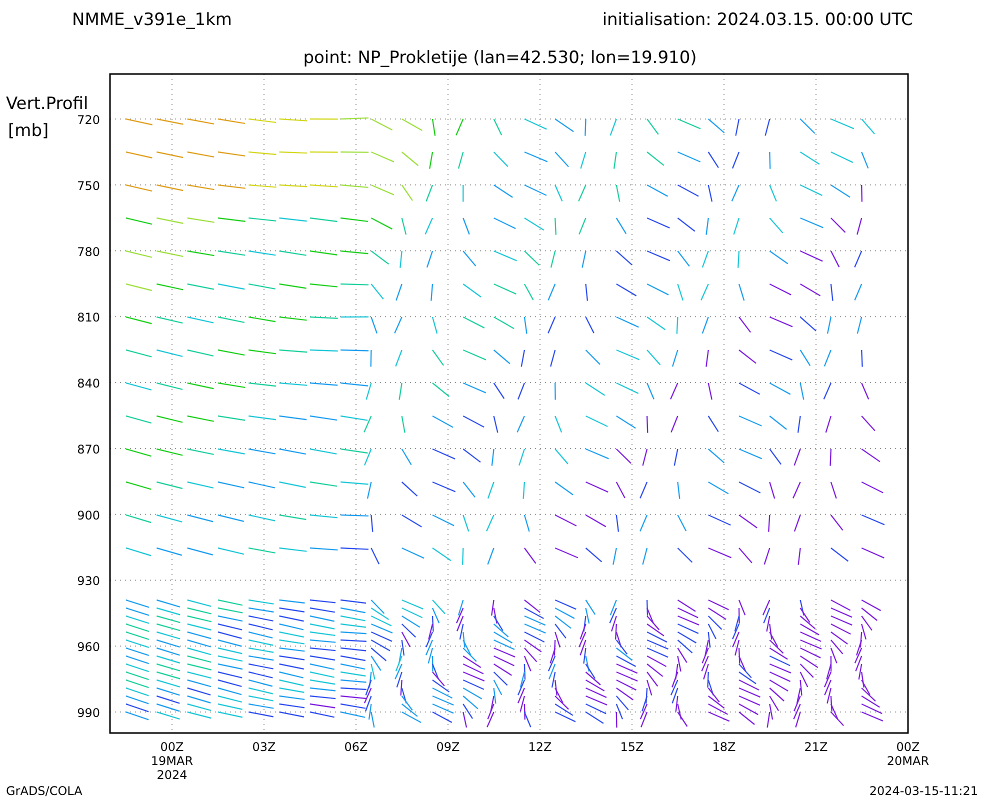  Describe the element at coordinates (88, 581) in the screenshot. I see `y-tick-label: 930` at that location.